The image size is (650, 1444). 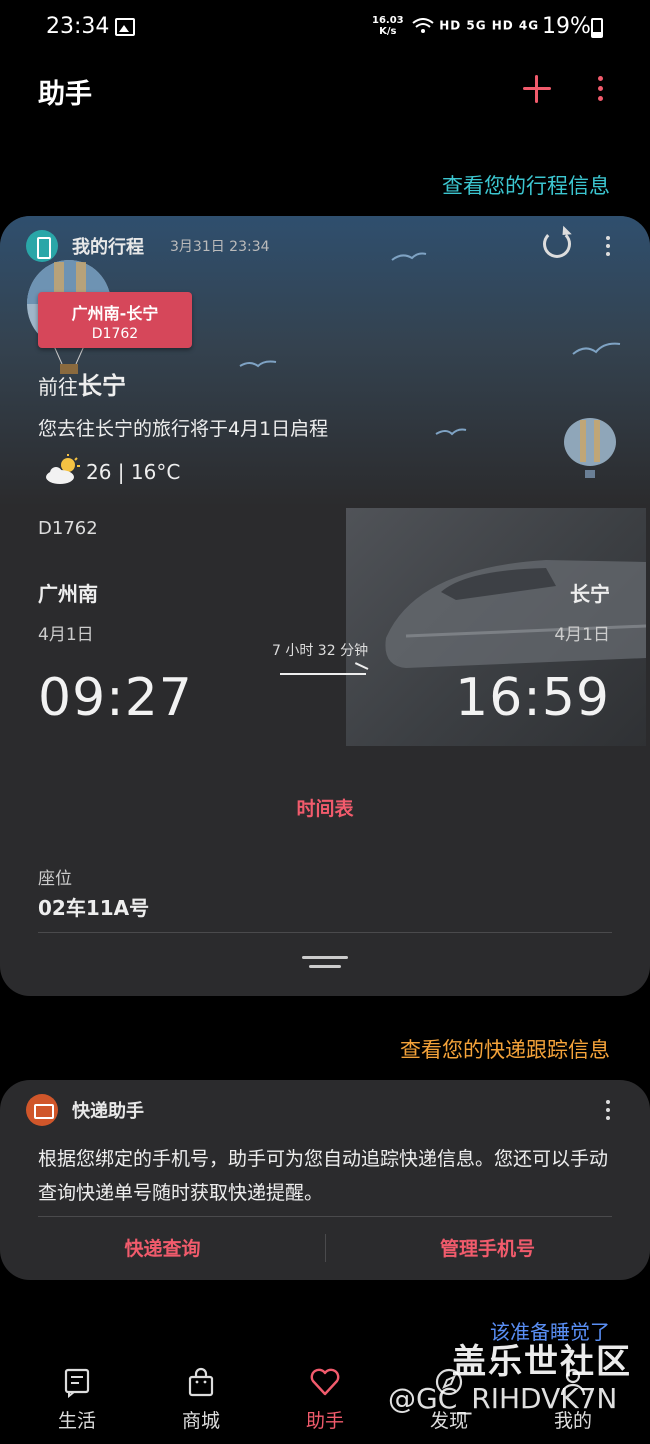 I want to click on manage-phone-button: 管理手机号, so click(x=487, y=1247).